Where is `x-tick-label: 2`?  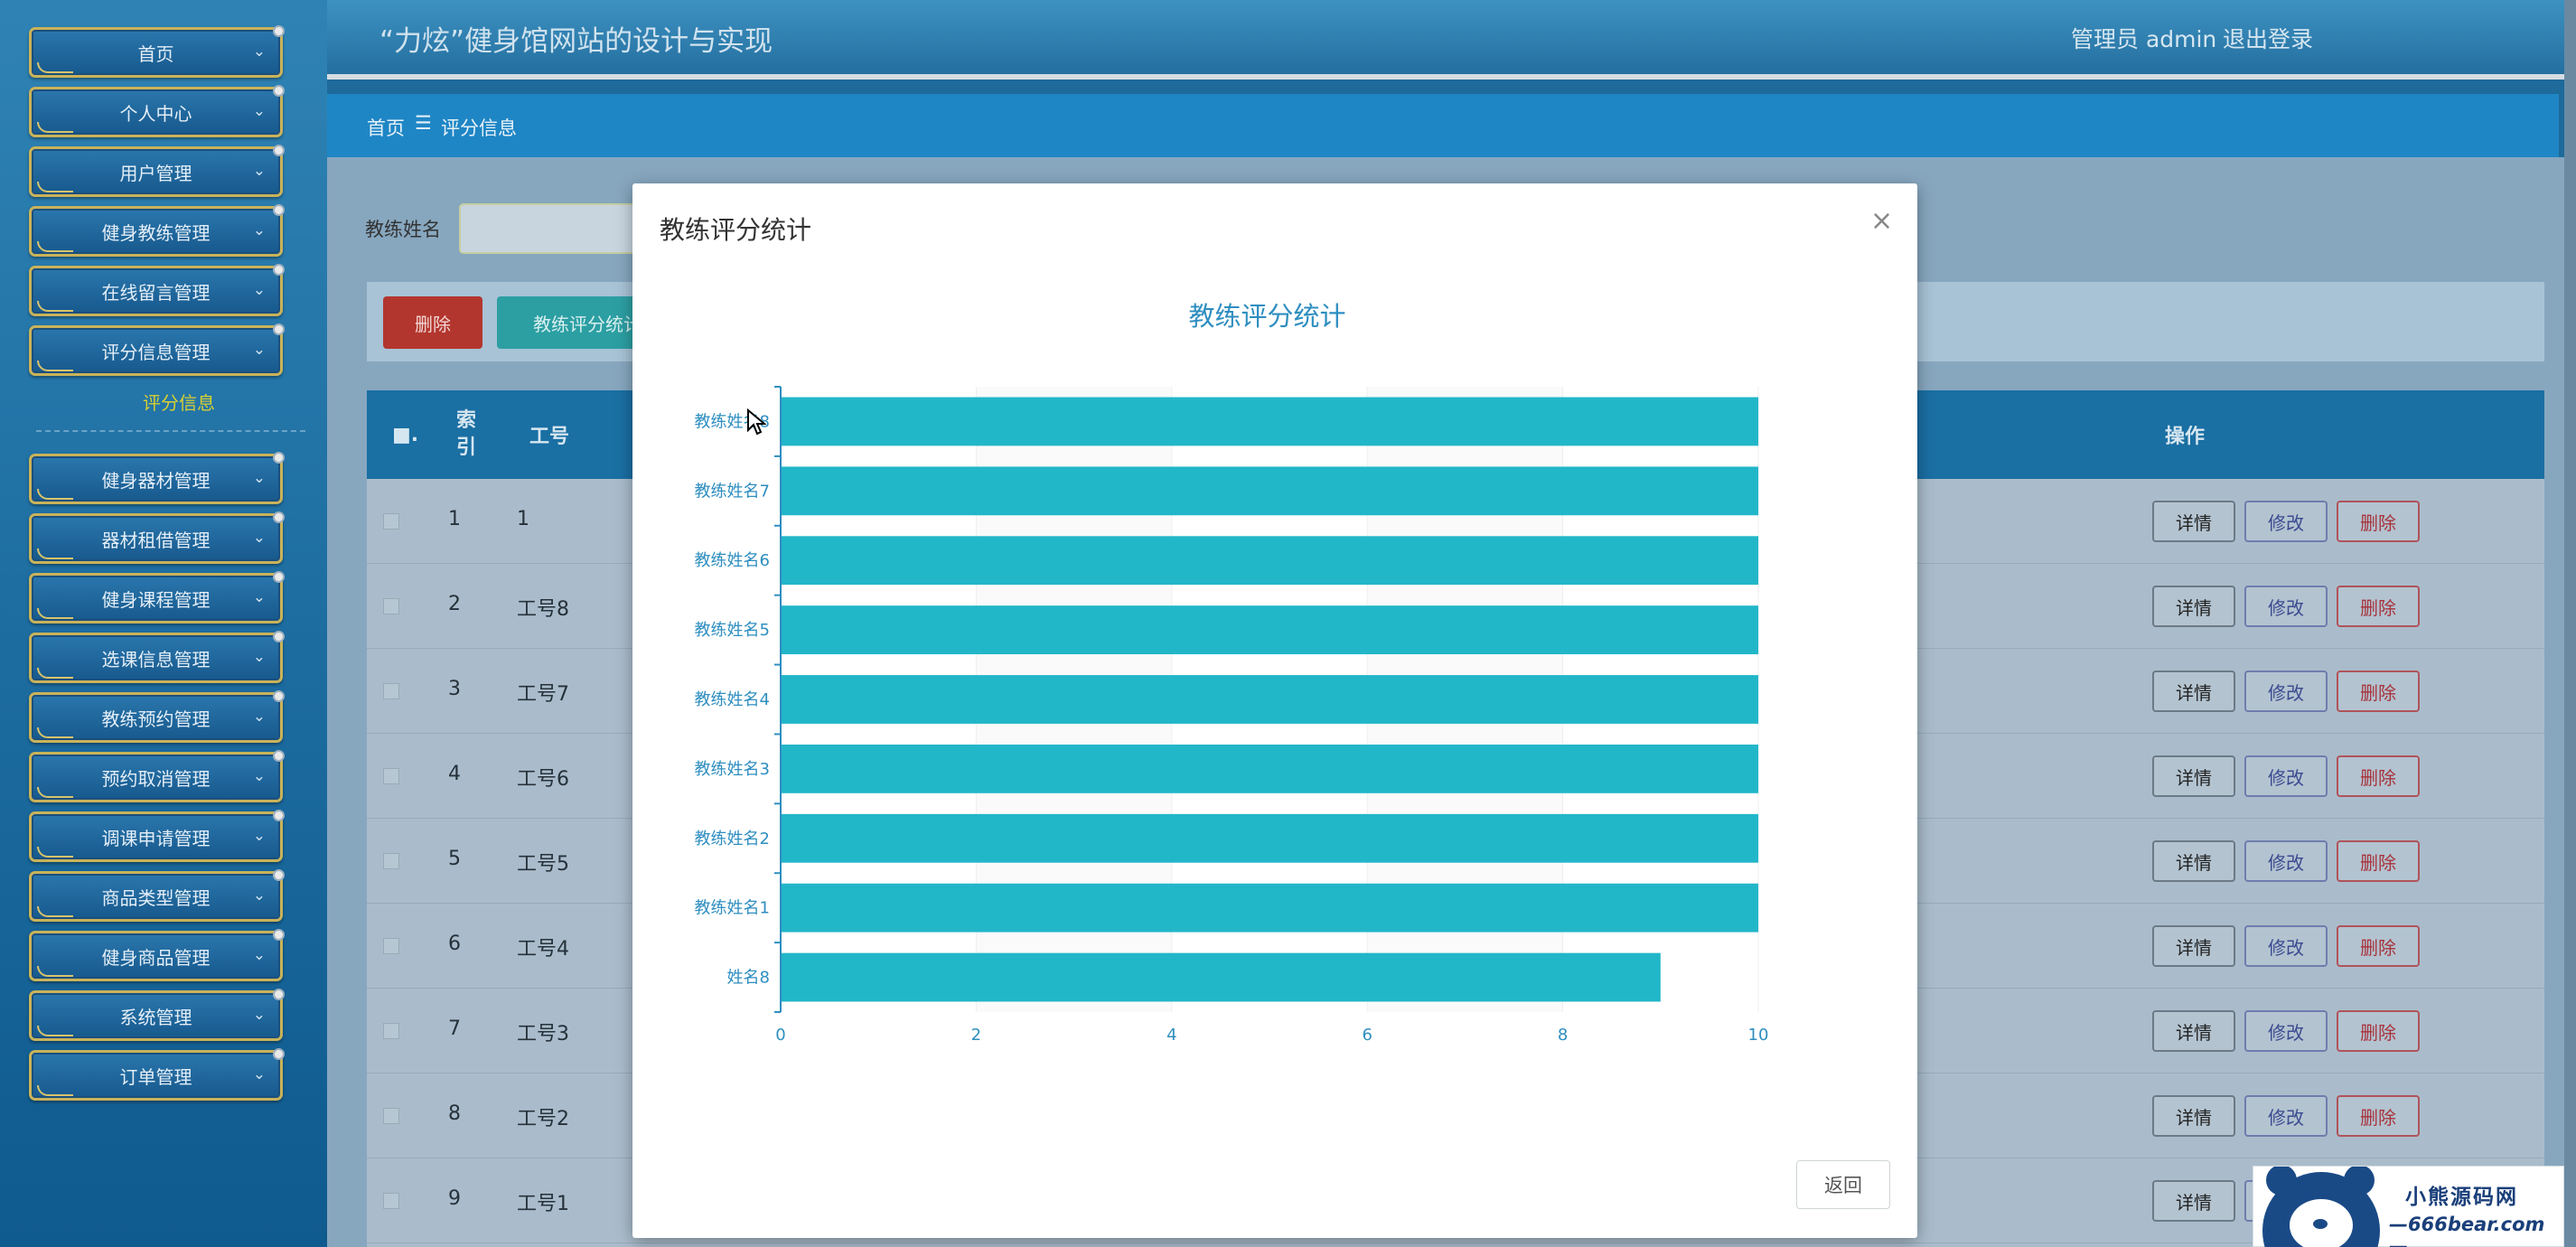 x-tick-label: 2 is located at coordinates (976, 1035).